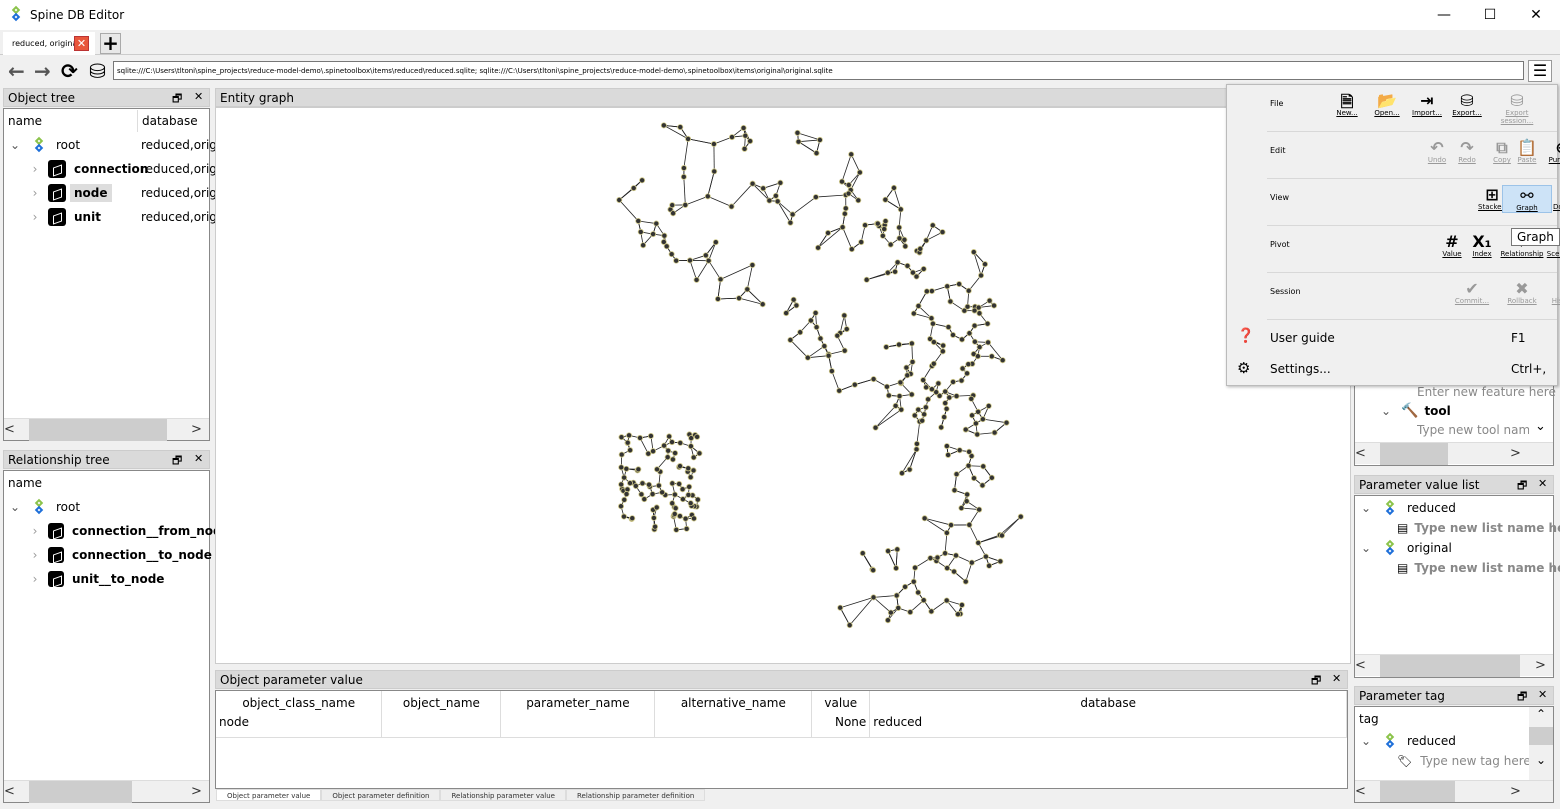 The height and width of the screenshot is (809, 1560). What do you see at coordinates (42, 71) in the screenshot?
I see `forward-icon: →` at bounding box center [42, 71].